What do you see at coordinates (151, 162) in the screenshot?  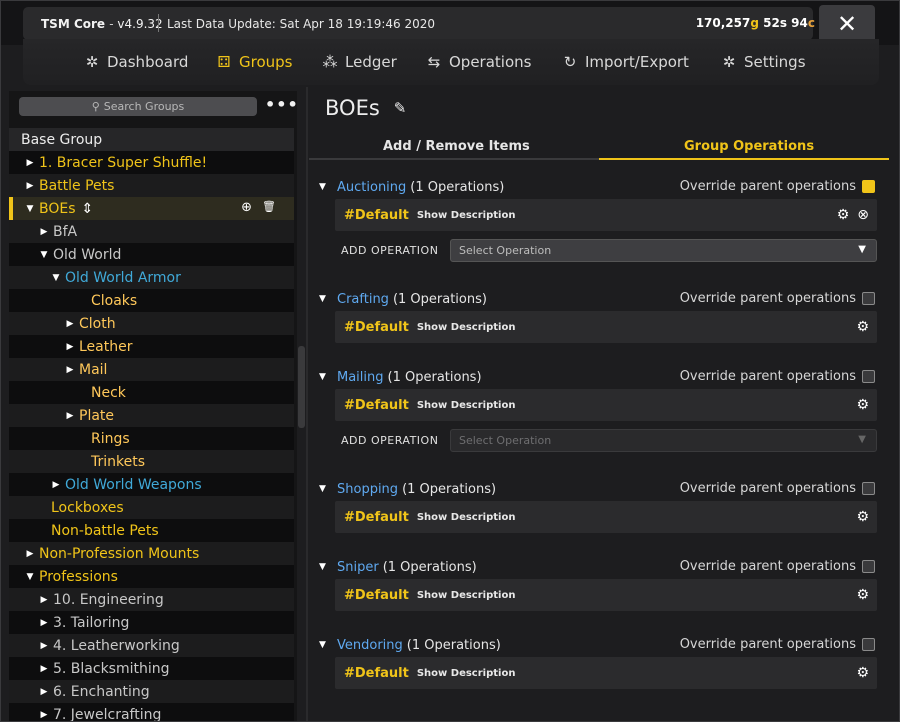 I see `tree-item: ▶ 1. Bracer Super Shuffle!` at bounding box center [151, 162].